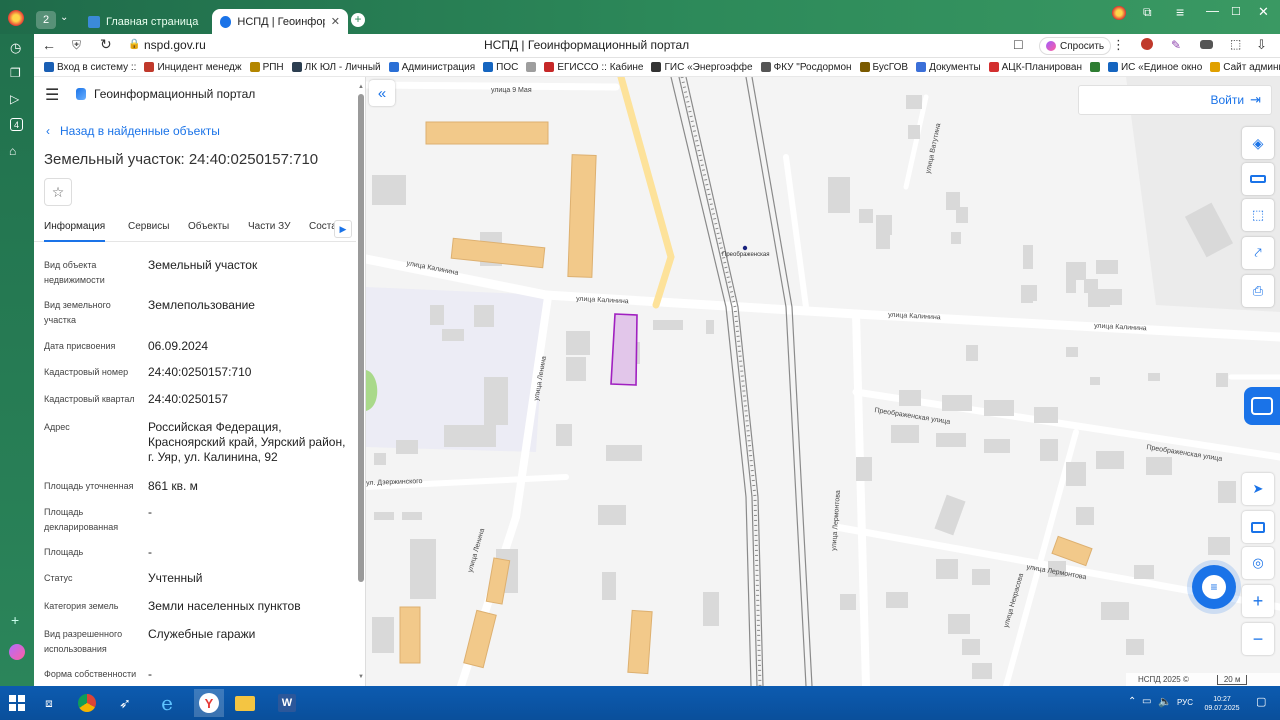 This screenshot has width=1280, height=720. I want to click on basemap-button, so click(1258, 527).